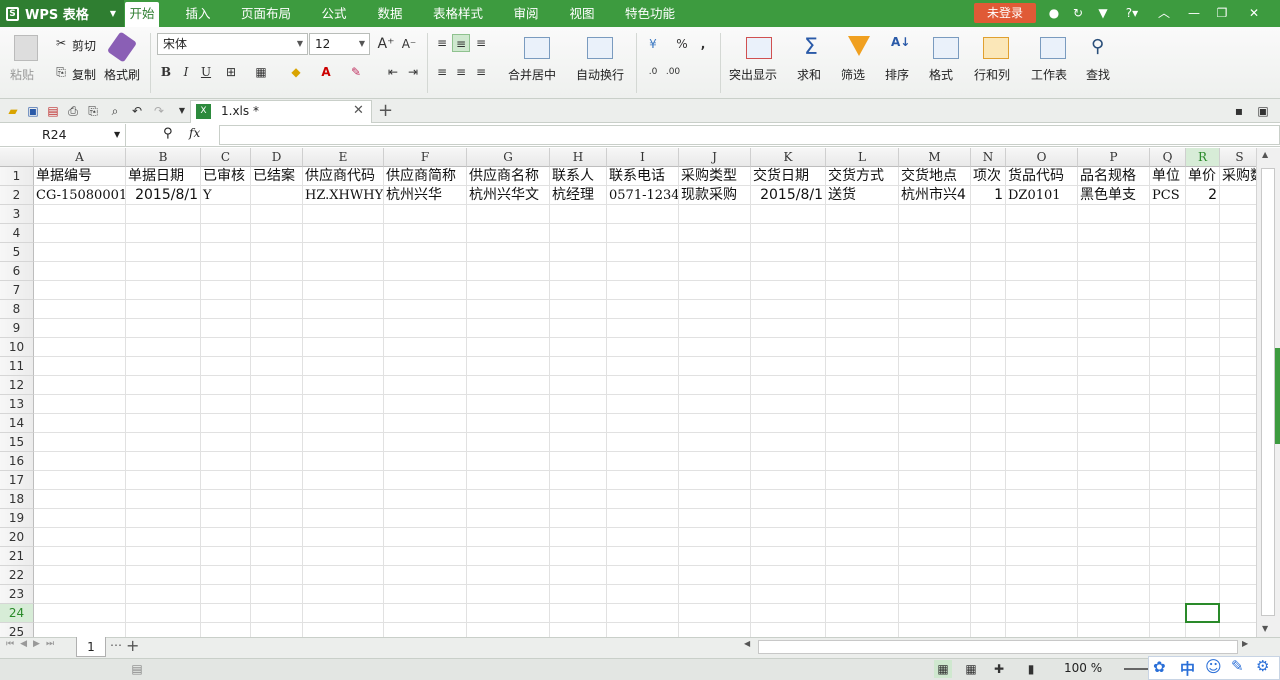  What do you see at coordinates (163, 195) in the screenshot?
I see `table-cell: 2015/8/1` at bounding box center [163, 195].